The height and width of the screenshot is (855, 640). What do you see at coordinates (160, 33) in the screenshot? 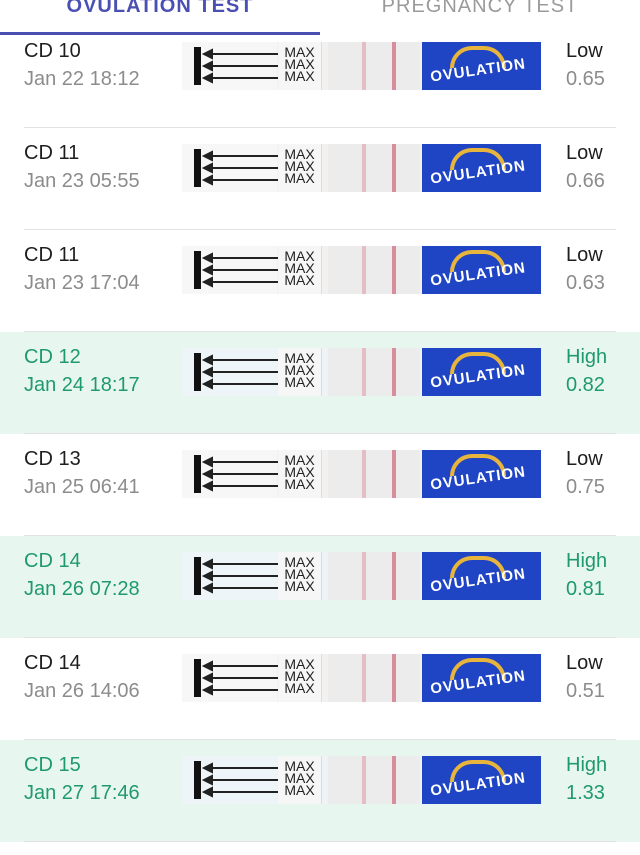
I see `active-tab-indicator` at bounding box center [160, 33].